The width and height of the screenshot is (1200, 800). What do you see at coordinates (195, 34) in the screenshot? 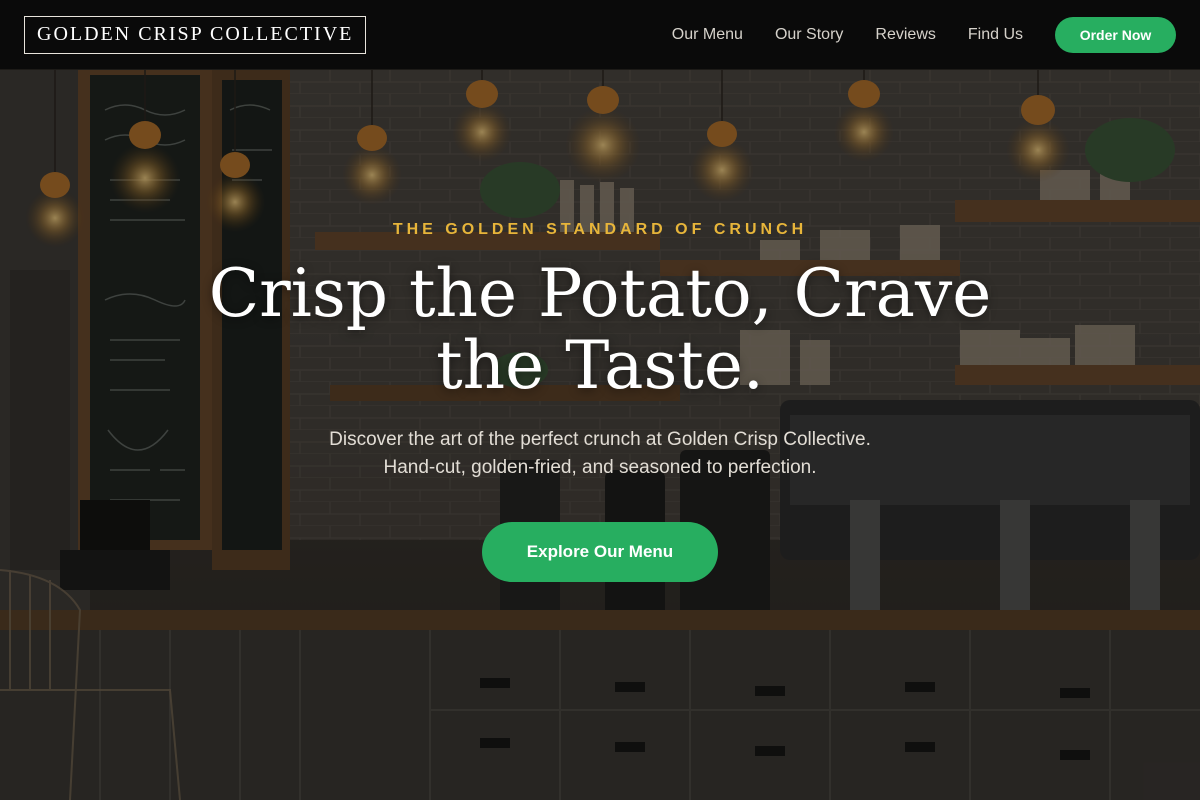
I see `brand-logo: GOLDEN CRISP COLLECTIVE` at bounding box center [195, 34].